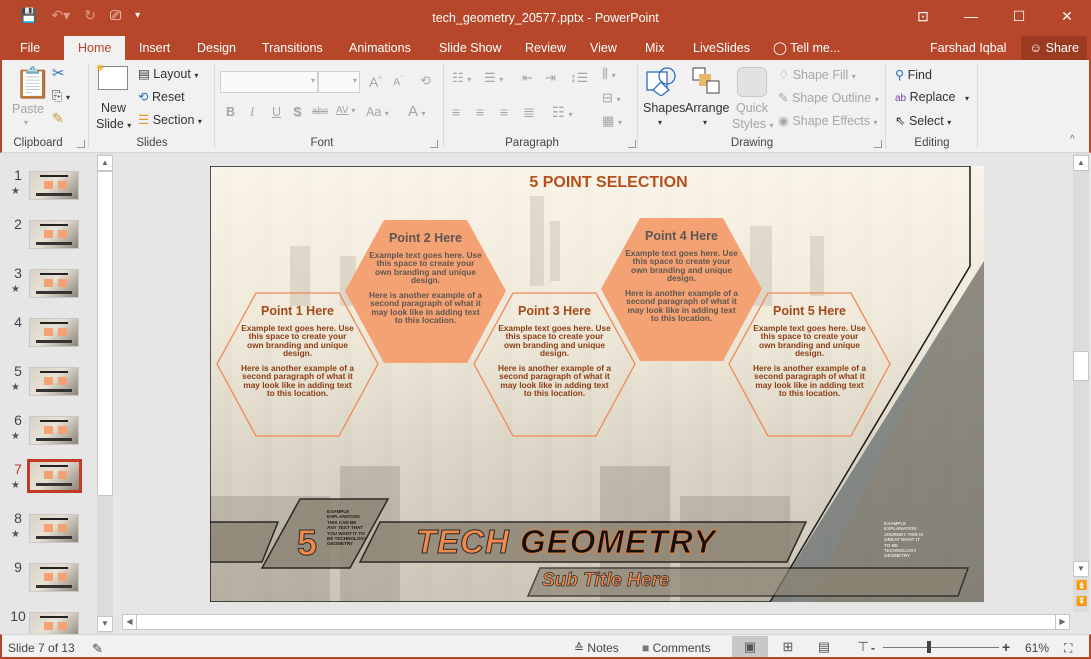 The width and height of the screenshot is (1091, 659). I want to click on zoom-slider-handle, so click(929, 647).